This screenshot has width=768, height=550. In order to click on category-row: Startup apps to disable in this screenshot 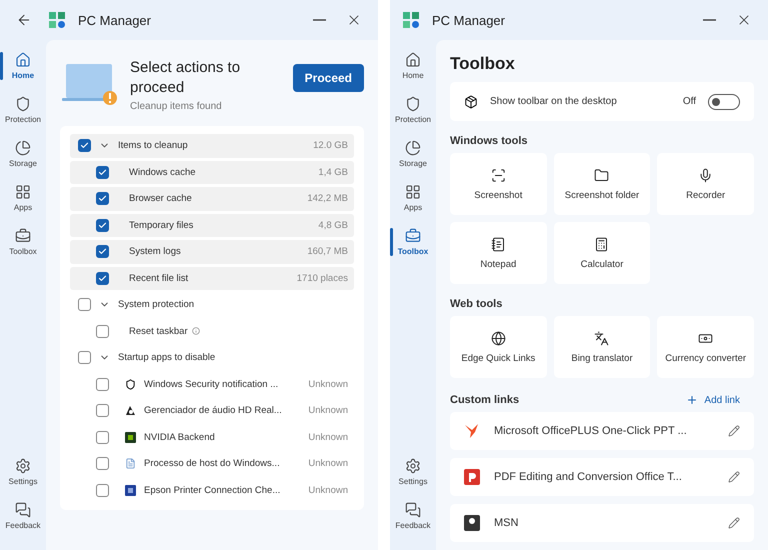, I will do `click(212, 358)`.